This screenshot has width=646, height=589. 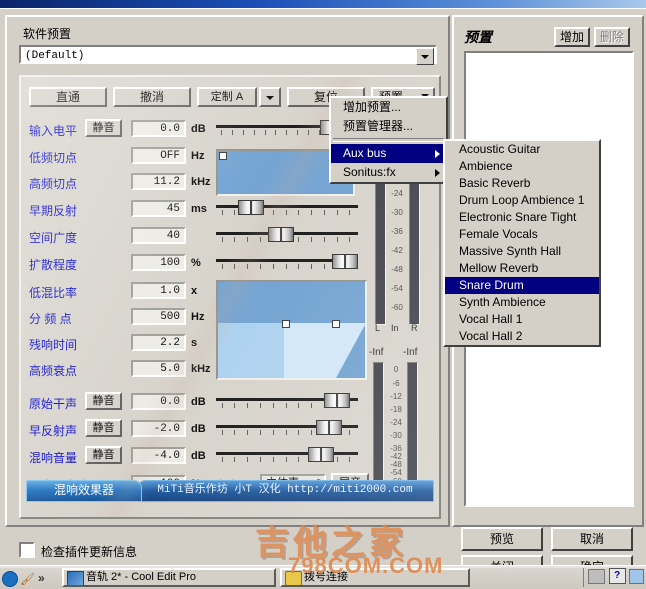 I want to click on cancel-button: 取消, so click(x=592, y=539).